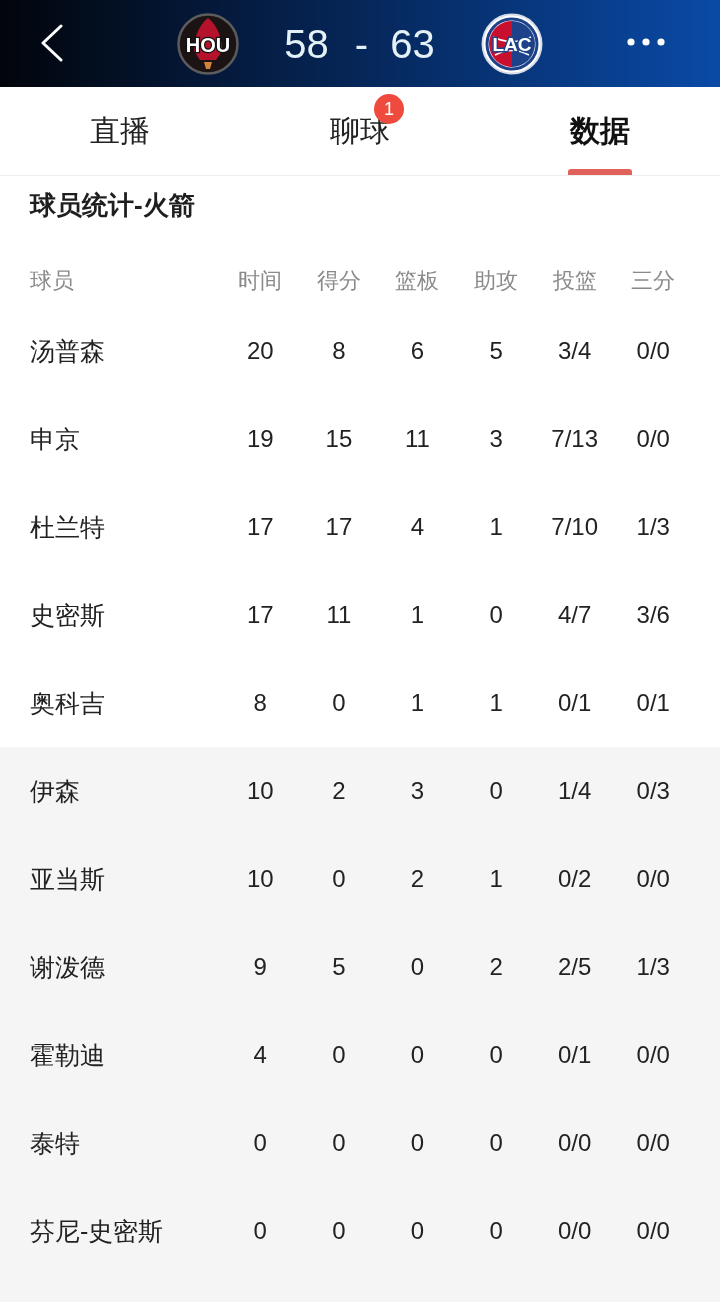 This screenshot has height=1302, width=720. What do you see at coordinates (574, 281) in the screenshot?
I see `column-header: 投篮` at bounding box center [574, 281].